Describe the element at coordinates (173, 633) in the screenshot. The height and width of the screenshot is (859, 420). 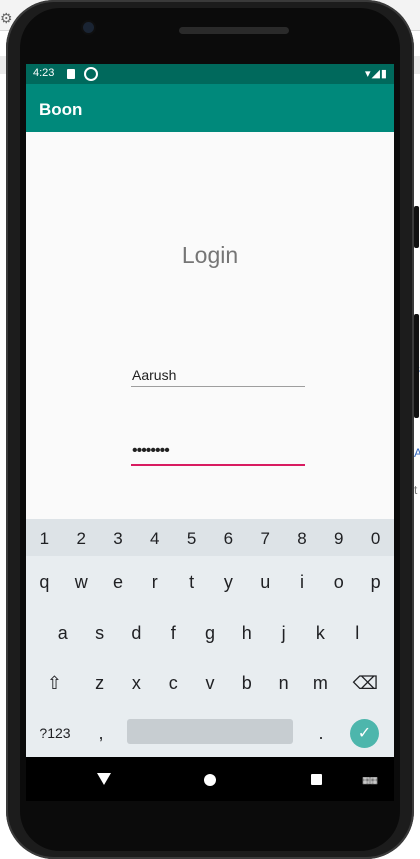
I see `key-f: f` at that location.